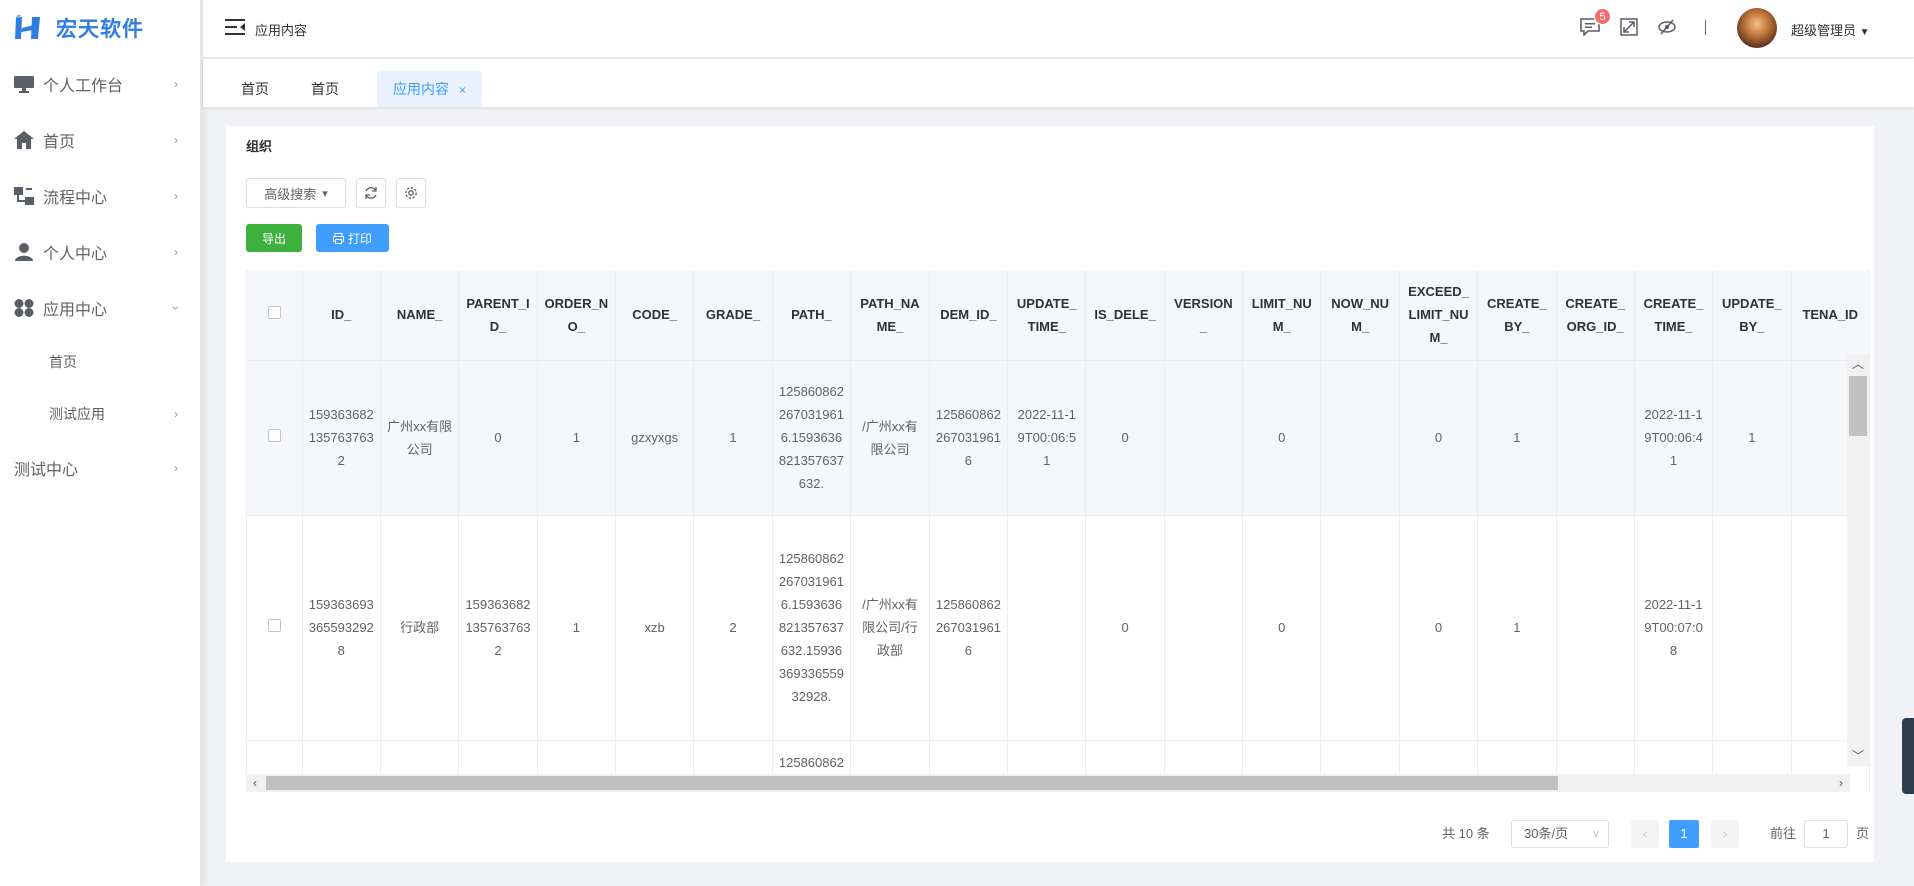 The image size is (1914, 886). What do you see at coordinates (1546, 833) in the screenshot?
I see `page-size-value: 30条/页` at bounding box center [1546, 833].